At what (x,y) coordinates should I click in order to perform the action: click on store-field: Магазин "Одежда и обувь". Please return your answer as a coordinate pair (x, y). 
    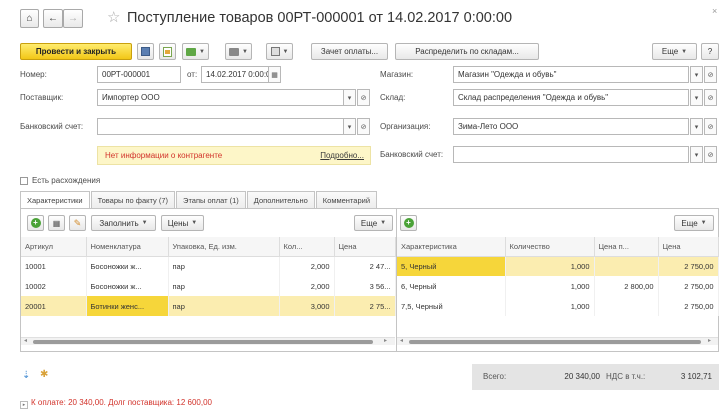
    Looking at the image, I should click on (571, 74).